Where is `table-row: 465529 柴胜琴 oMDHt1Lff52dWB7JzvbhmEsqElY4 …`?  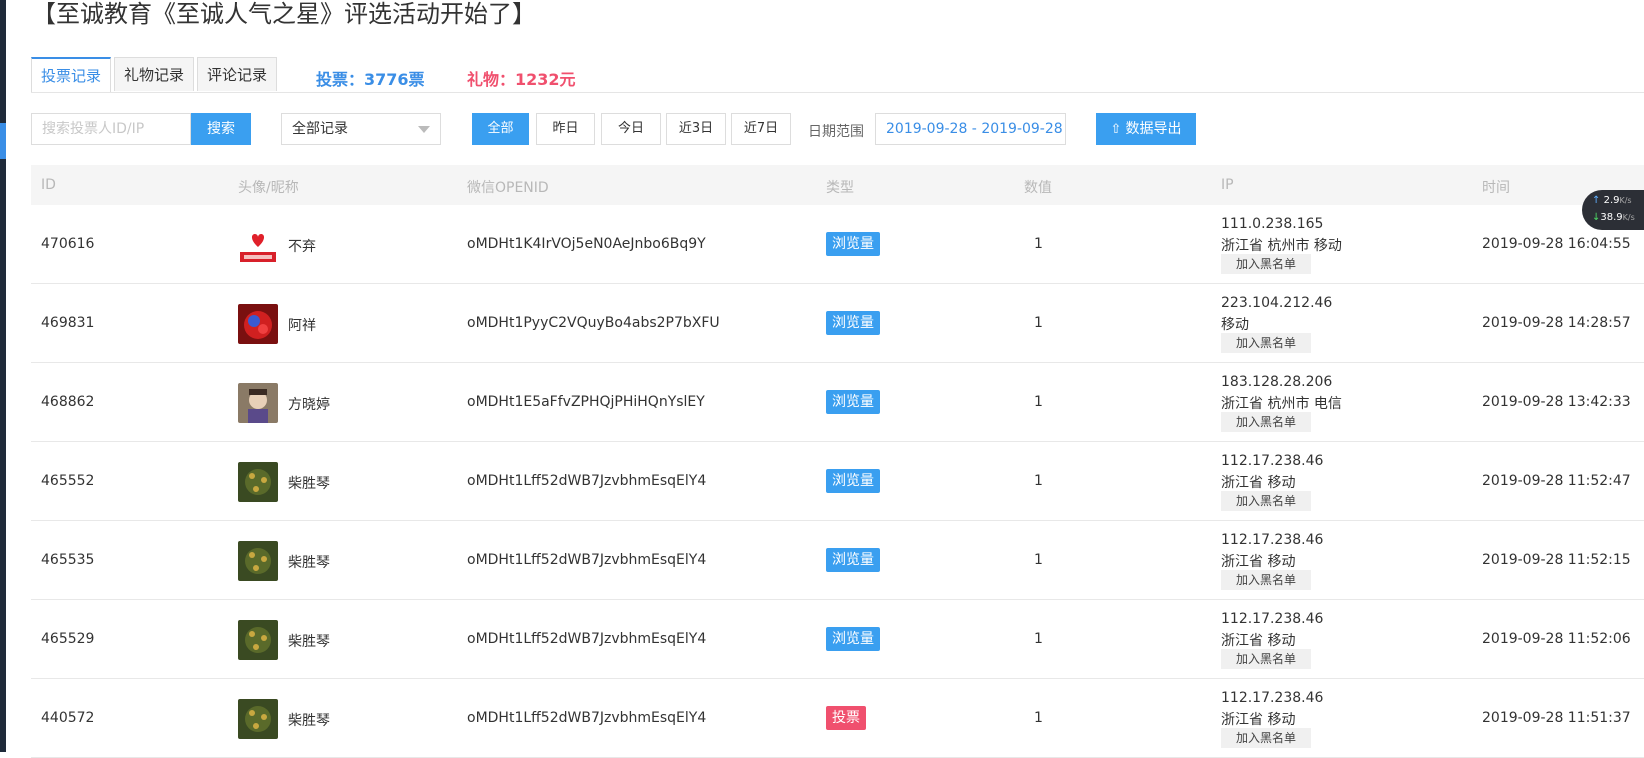 table-row: 465529 柴胜琴 oMDHt1Lff52dWB7JzvbhmEsqElY4 … is located at coordinates (837, 639).